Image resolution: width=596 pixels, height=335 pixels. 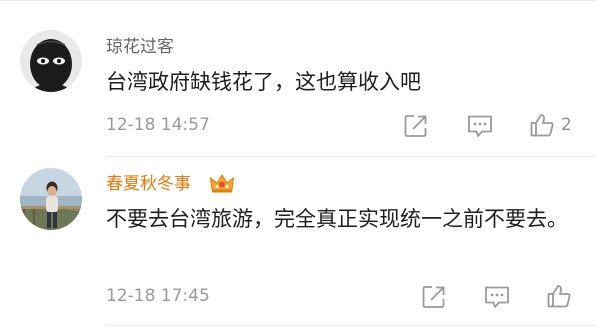 What do you see at coordinates (298, 0) in the screenshot?
I see `top-divider` at bounding box center [298, 0].